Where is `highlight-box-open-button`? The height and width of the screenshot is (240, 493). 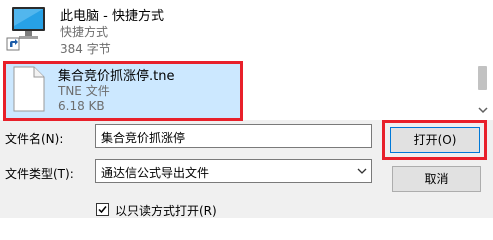
highlight-box-open-button is located at coordinates (434, 140).